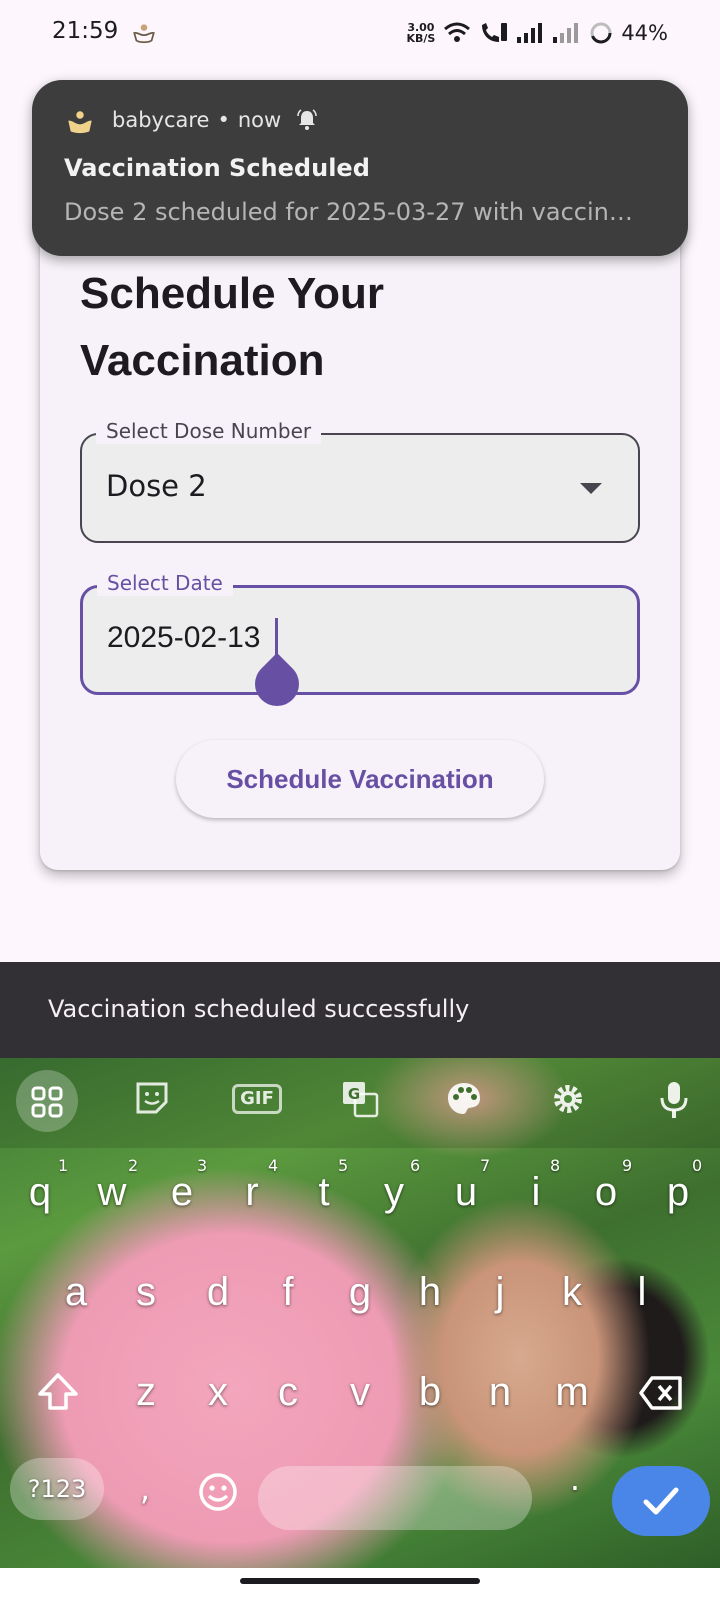  What do you see at coordinates (500, 1292) in the screenshot?
I see `key-j: j` at bounding box center [500, 1292].